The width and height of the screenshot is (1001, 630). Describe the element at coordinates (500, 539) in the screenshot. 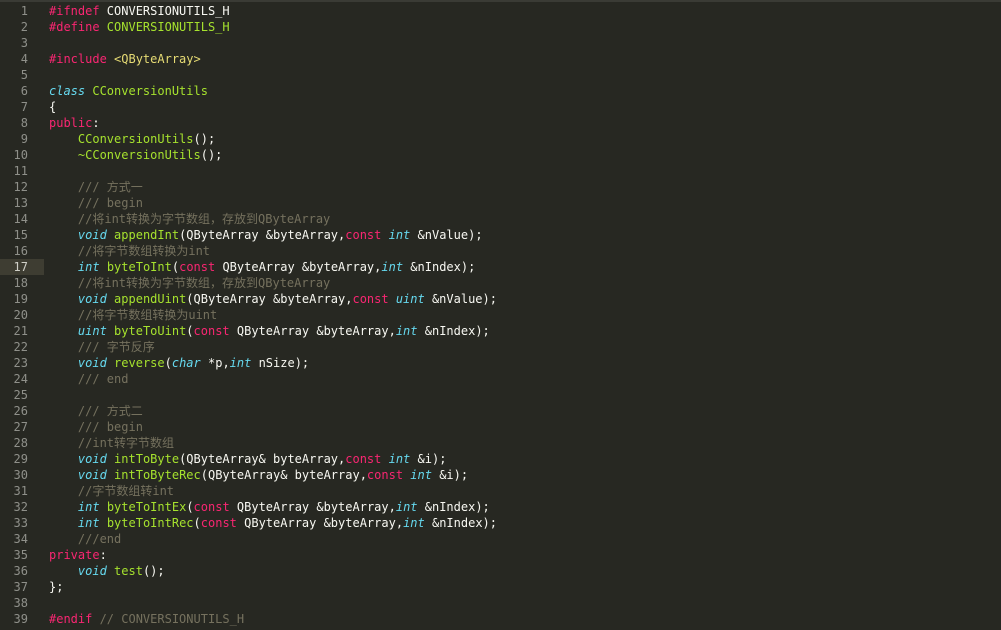

I see `code-line: 34 ///end` at that location.